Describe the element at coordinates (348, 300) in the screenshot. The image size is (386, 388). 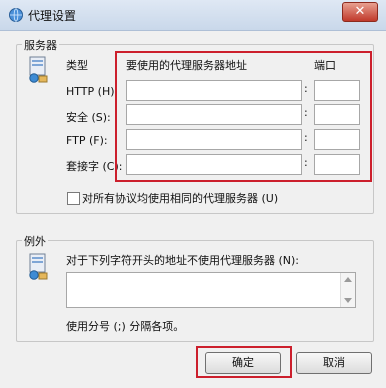
I see `scroll-down-arrow` at that location.